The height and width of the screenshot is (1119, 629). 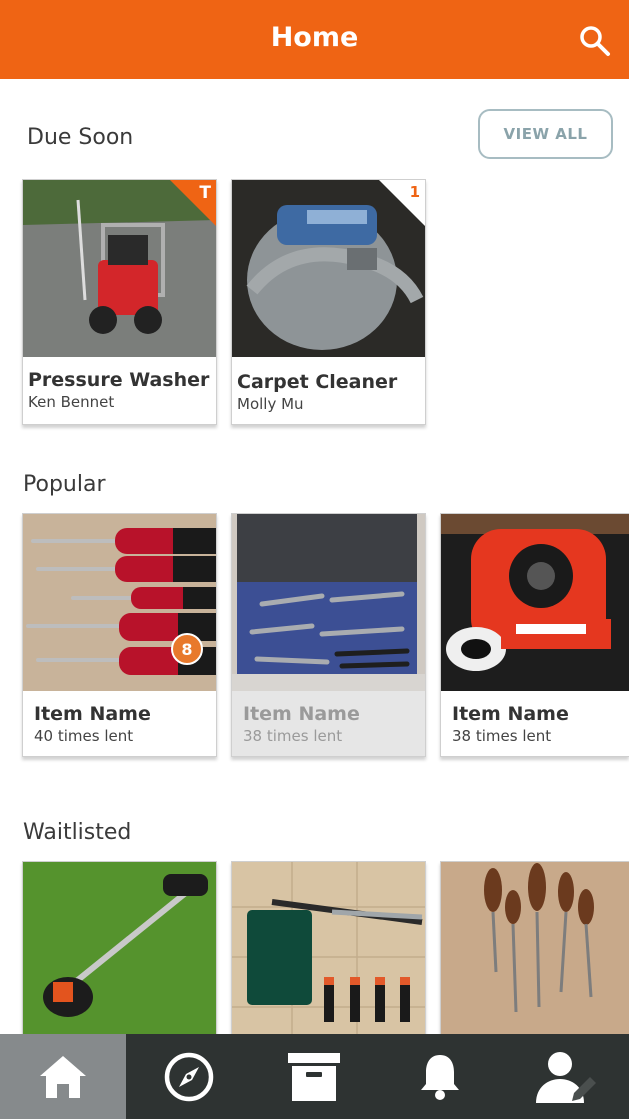 What do you see at coordinates (205, 193) in the screenshot?
I see `due-corner-label: T` at bounding box center [205, 193].